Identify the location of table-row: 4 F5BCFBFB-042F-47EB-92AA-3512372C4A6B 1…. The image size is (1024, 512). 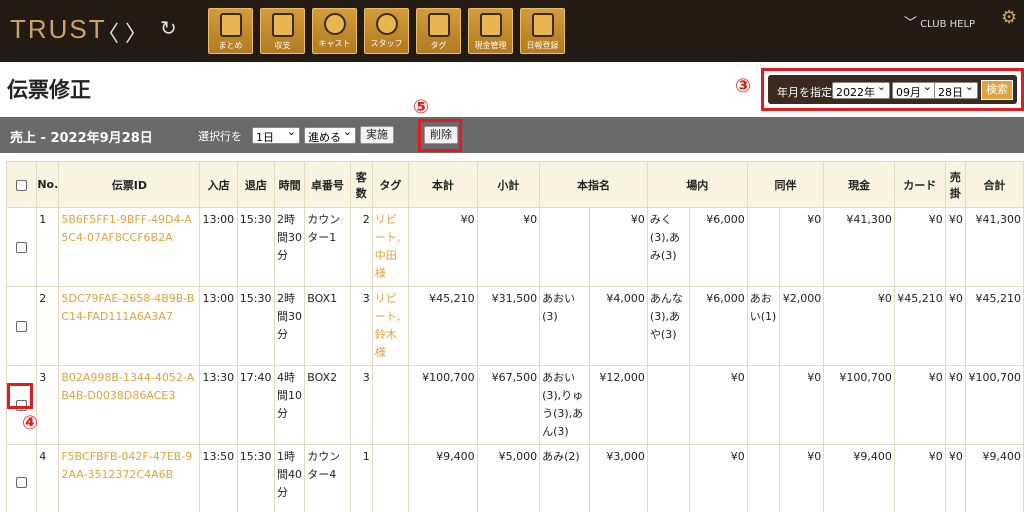
(514, 478).